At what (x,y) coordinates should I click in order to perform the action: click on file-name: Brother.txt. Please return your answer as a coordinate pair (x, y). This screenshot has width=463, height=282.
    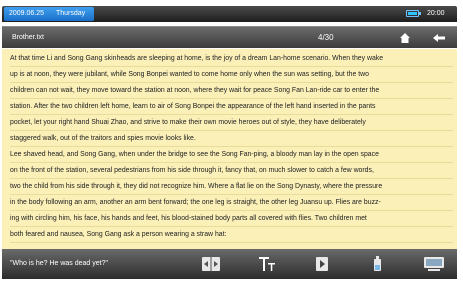
    Looking at the image, I should click on (28, 37).